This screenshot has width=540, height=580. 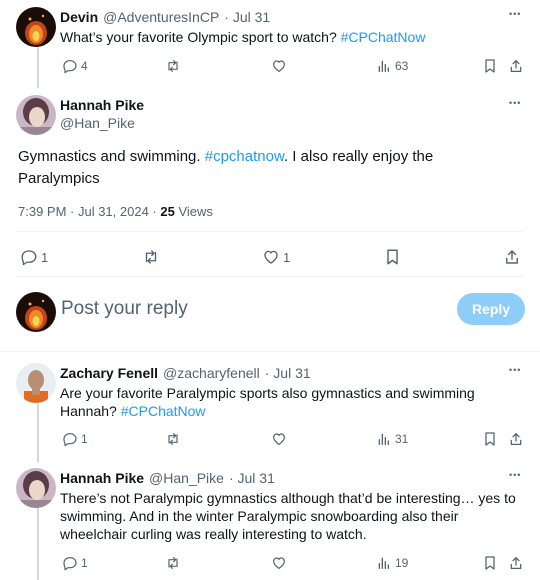 I want to click on author-name: Devin, so click(x=79, y=17).